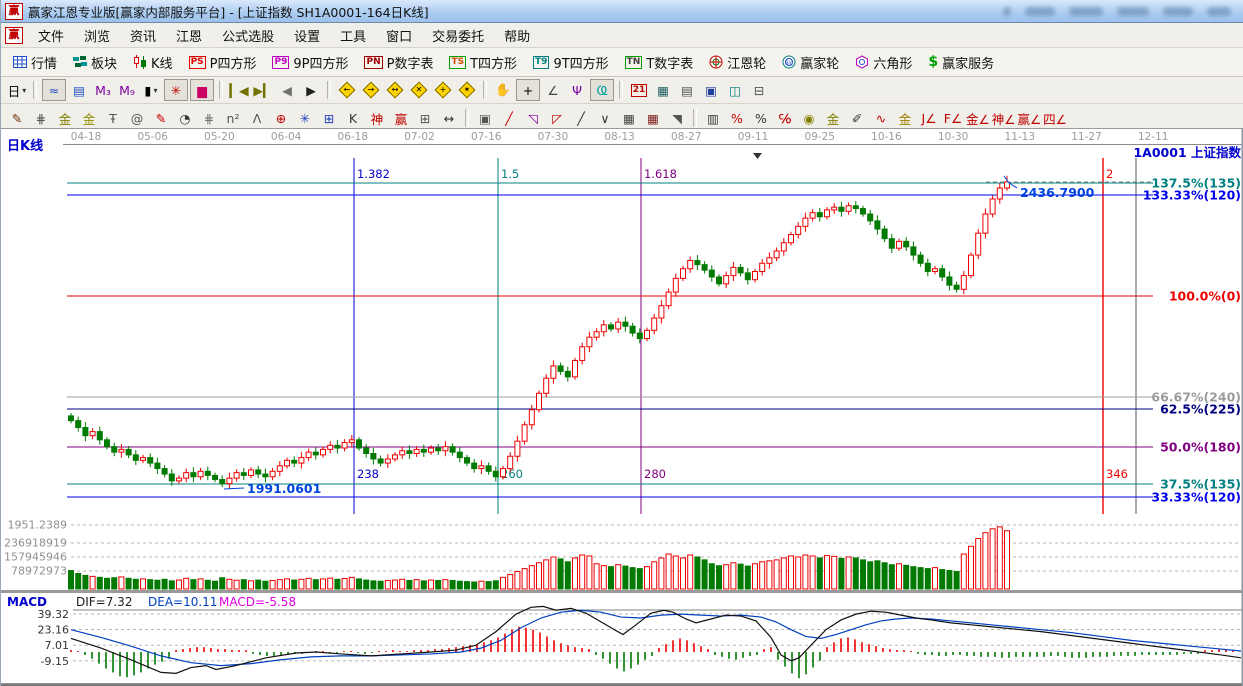 The width and height of the screenshot is (1243, 686). I want to click on pencil-bars-tool: ✐, so click(857, 118).